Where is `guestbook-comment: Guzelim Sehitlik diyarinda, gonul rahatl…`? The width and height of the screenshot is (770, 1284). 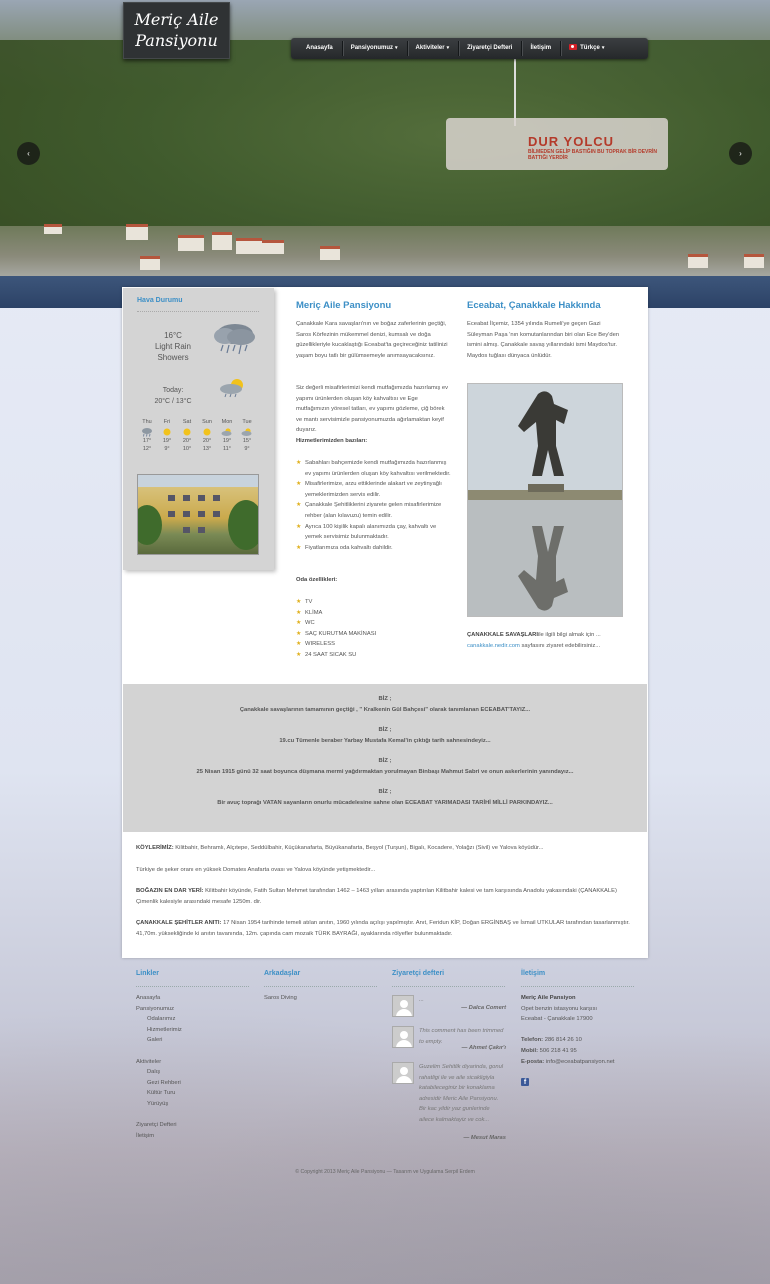 guestbook-comment: Guzelim Sehitlik diyarinda, gonul rahatl… is located at coordinates (449, 1104).